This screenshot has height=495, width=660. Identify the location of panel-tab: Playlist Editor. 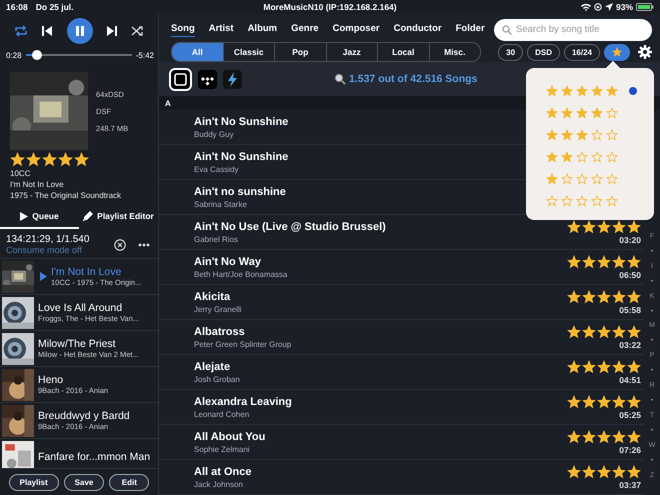
(118, 217).